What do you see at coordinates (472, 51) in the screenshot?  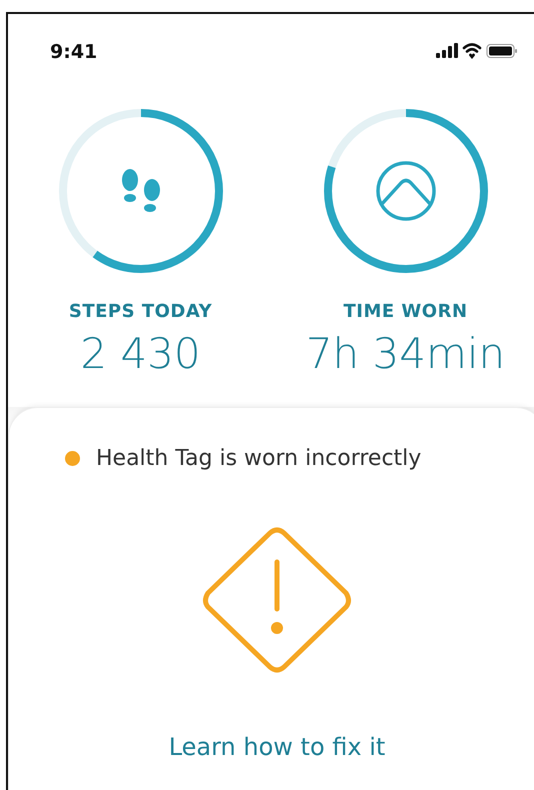 I see `wifi-icon` at bounding box center [472, 51].